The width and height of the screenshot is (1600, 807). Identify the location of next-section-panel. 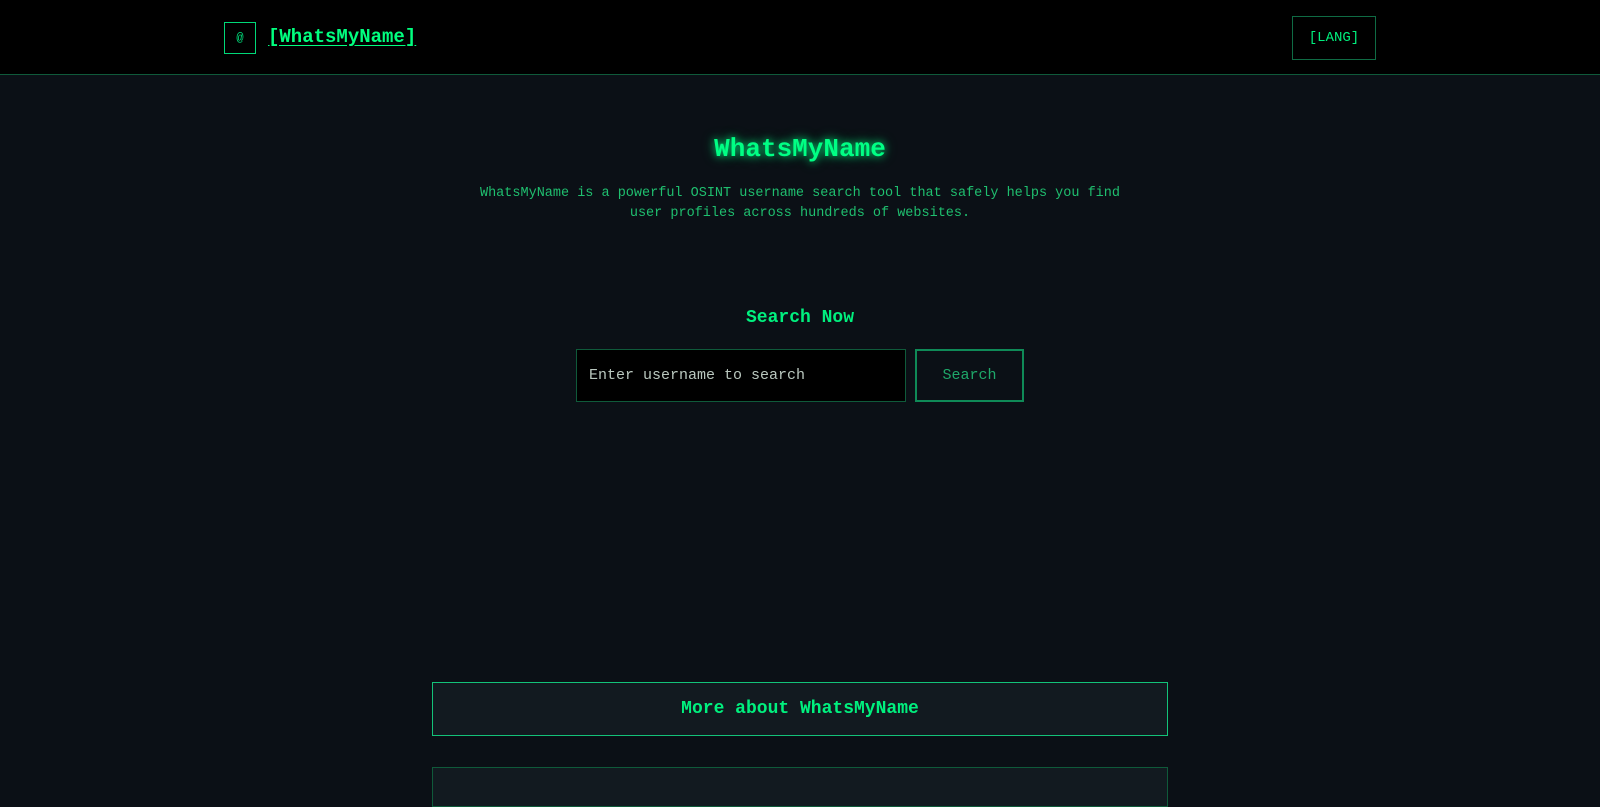
(800, 787).